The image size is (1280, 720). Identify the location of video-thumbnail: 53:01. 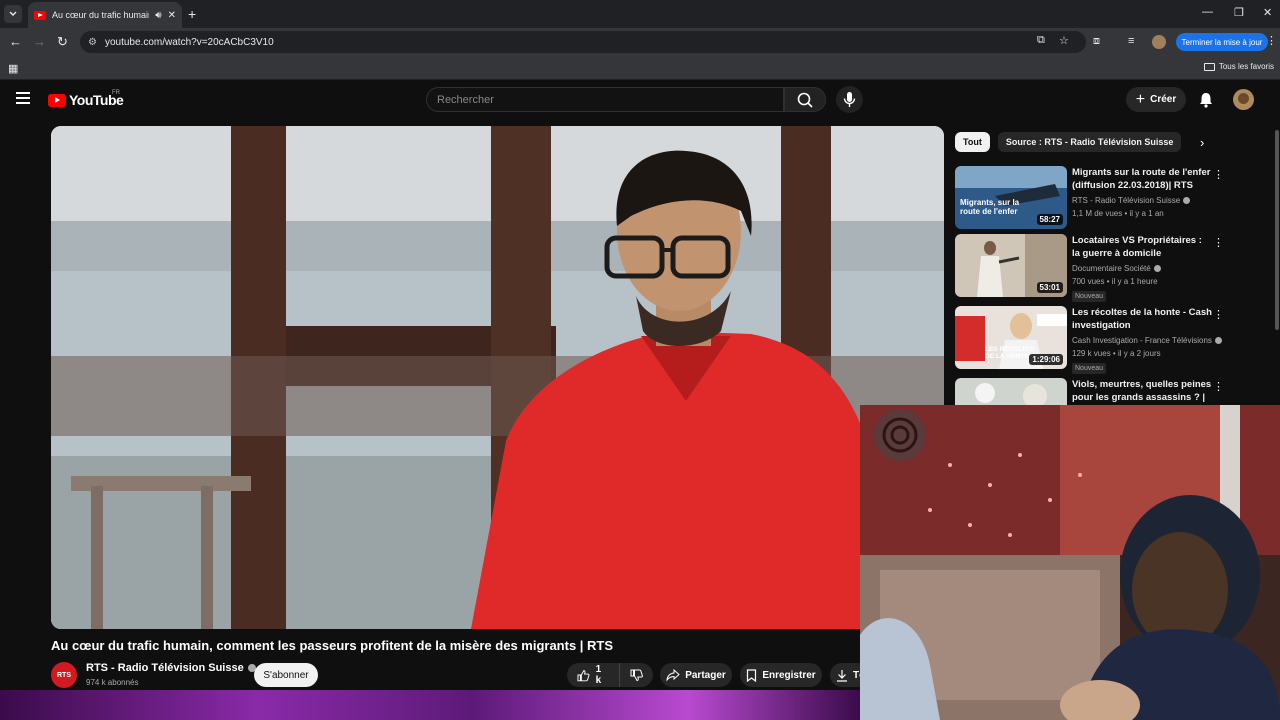
(1011, 265).